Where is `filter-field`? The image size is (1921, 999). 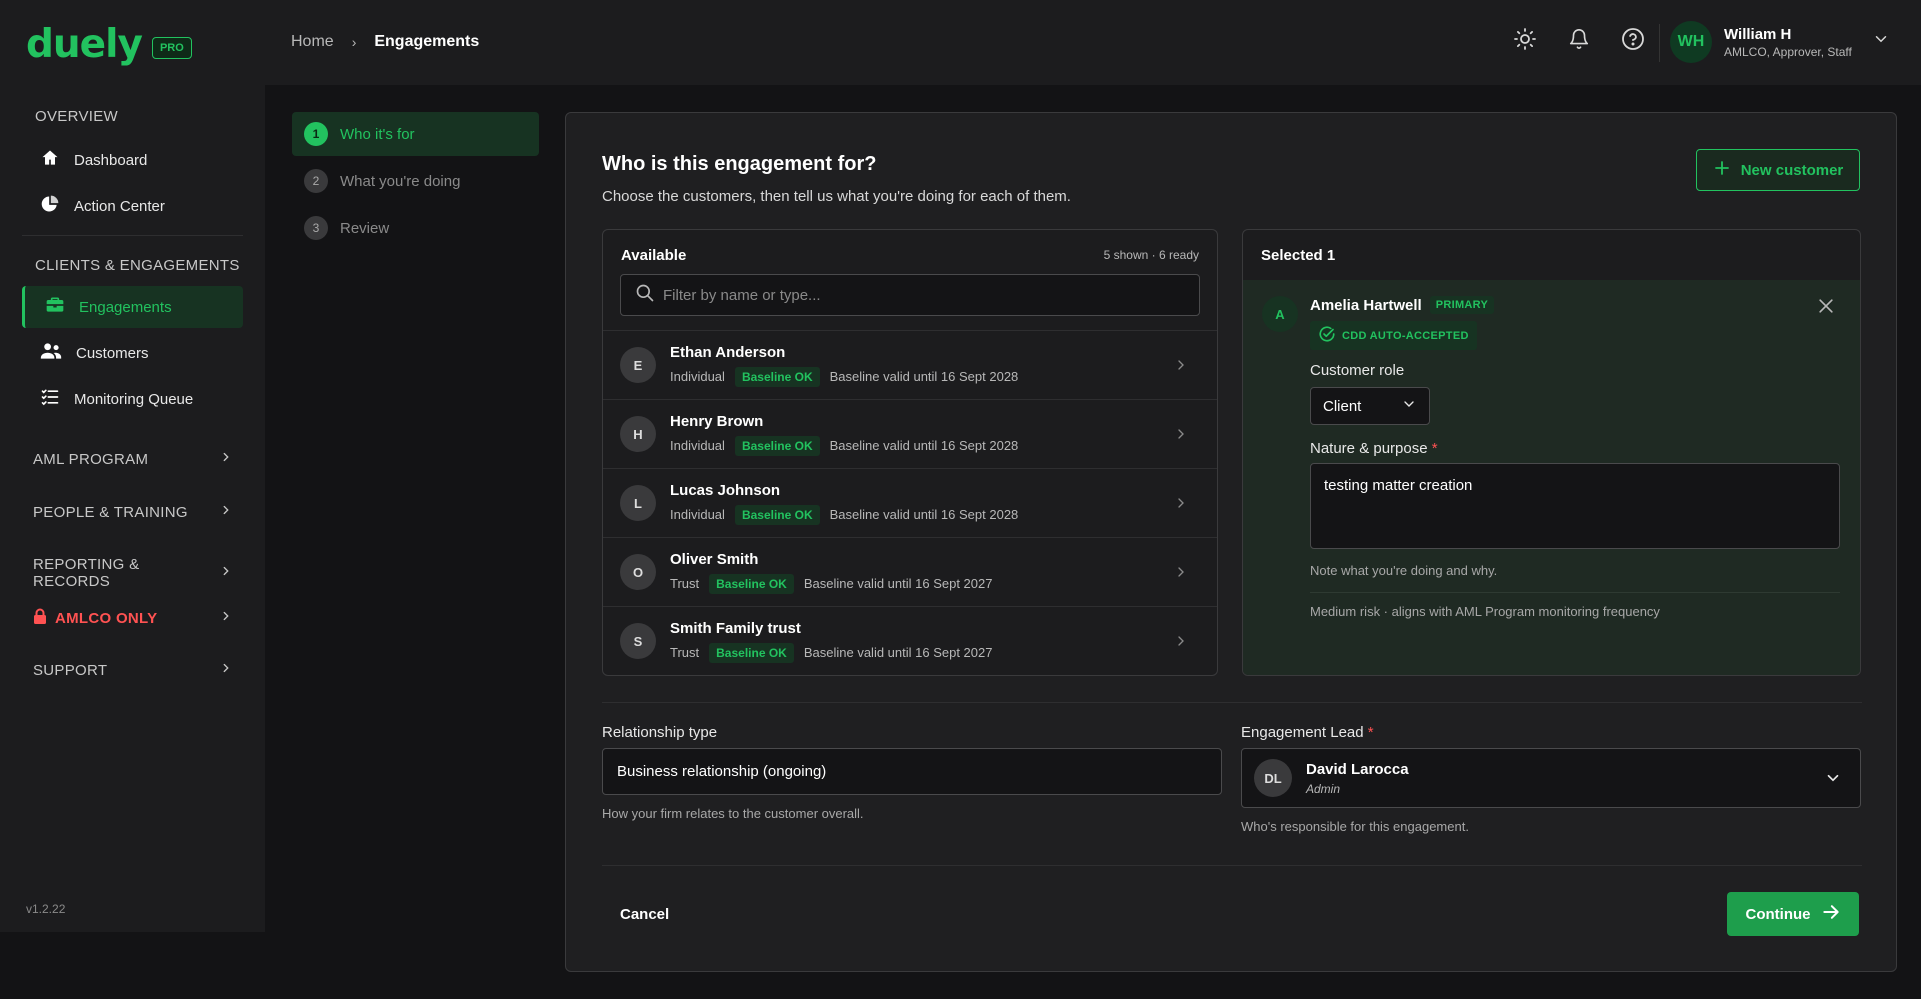 filter-field is located at coordinates (910, 295).